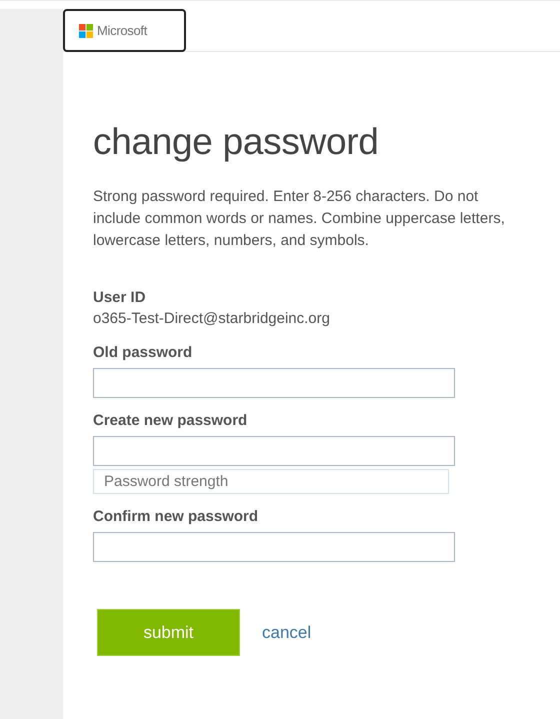 This screenshot has height=719, width=560. Describe the element at coordinates (271, 481) in the screenshot. I see `password-strength-meter: Password strength` at that location.